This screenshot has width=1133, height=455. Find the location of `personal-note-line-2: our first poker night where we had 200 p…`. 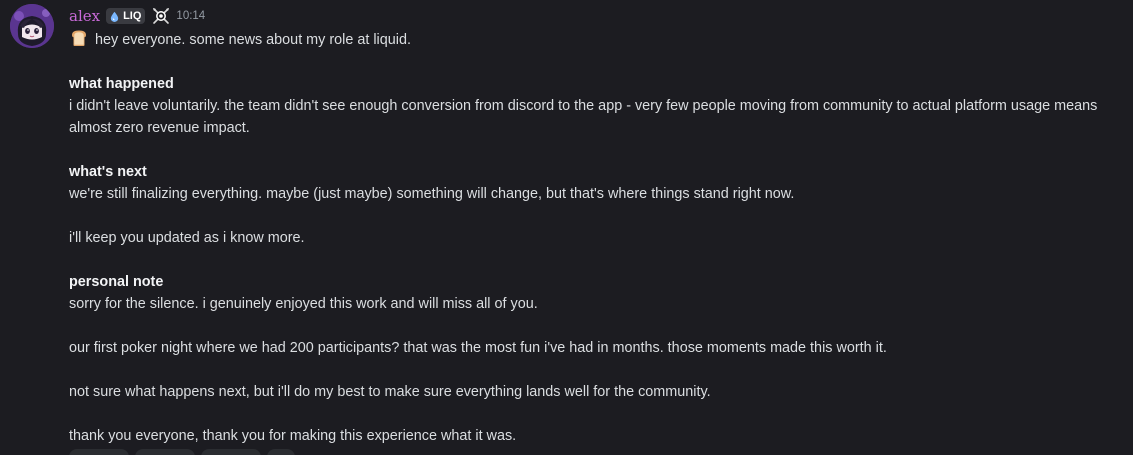

personal-note-line-2: our first poker night where we had 200 p… is located at coordinates (478, 348).